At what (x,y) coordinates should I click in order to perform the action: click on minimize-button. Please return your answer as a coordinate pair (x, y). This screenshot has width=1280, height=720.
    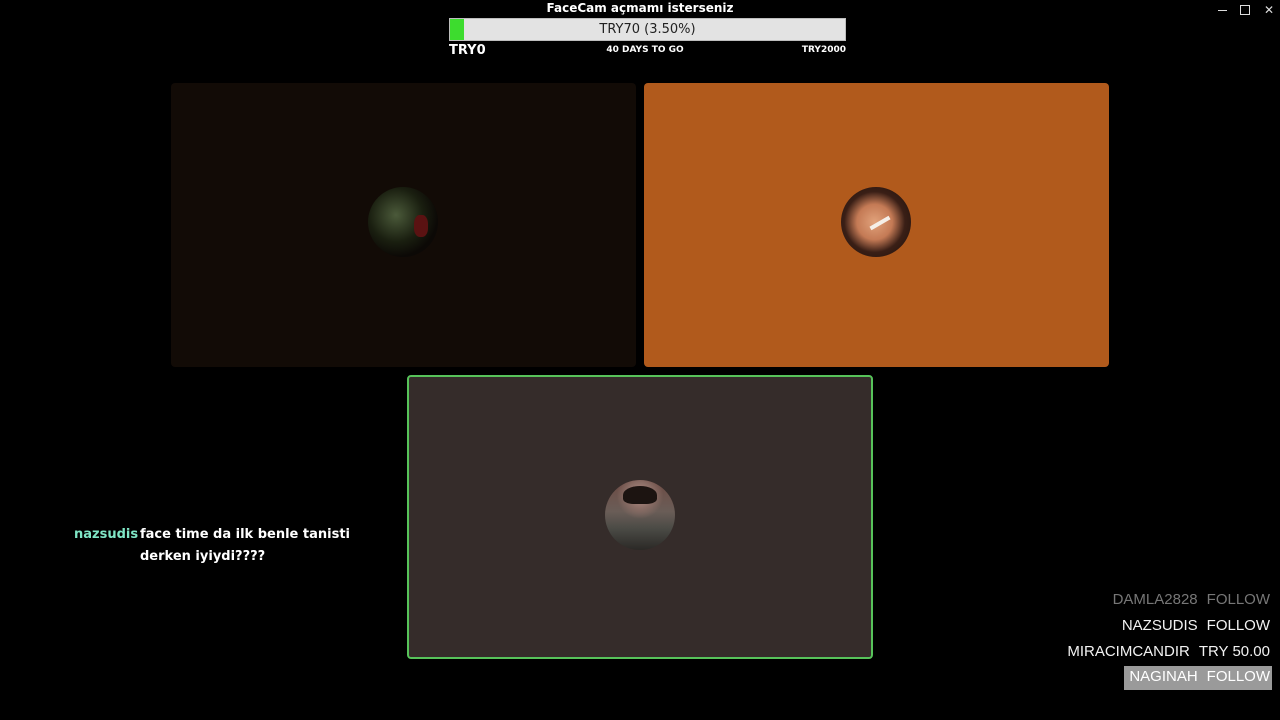
    Looking at the image, I should click on (1222, 10).